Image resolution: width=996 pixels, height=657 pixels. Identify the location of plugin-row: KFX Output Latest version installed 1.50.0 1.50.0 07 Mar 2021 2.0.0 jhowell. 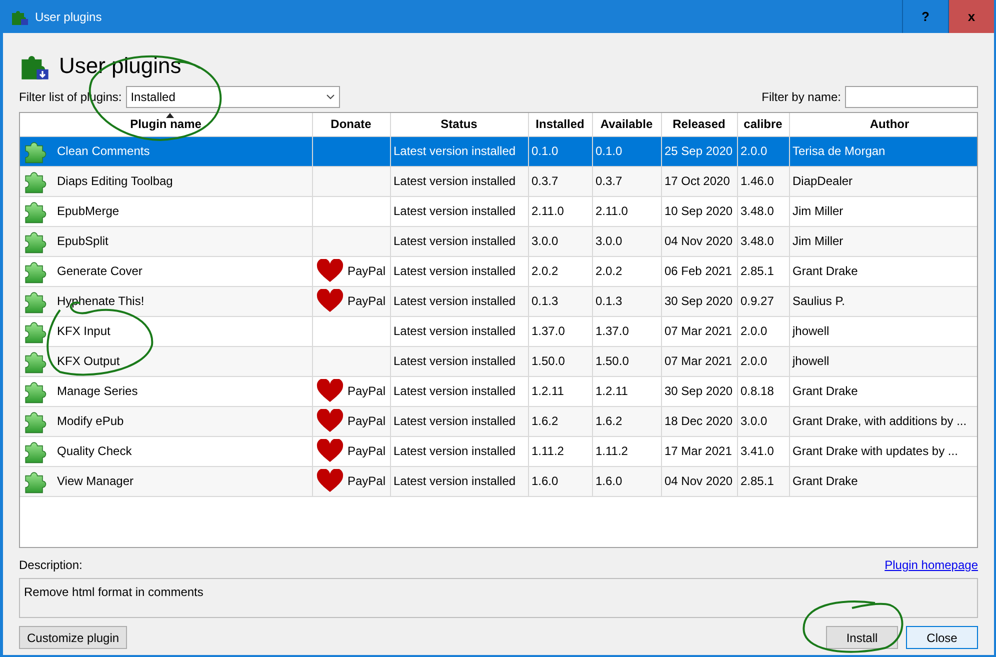
(498, 361).